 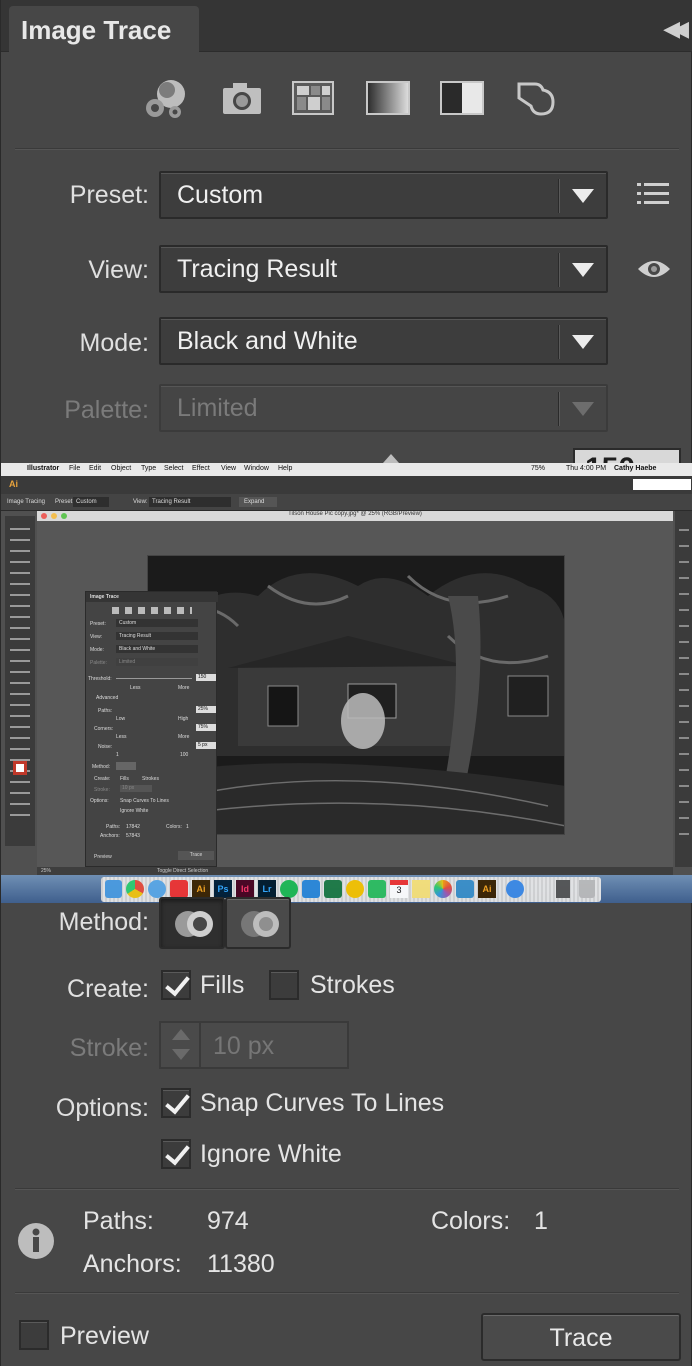 I want to click on stickies-icon, so click(x=421, y=889).